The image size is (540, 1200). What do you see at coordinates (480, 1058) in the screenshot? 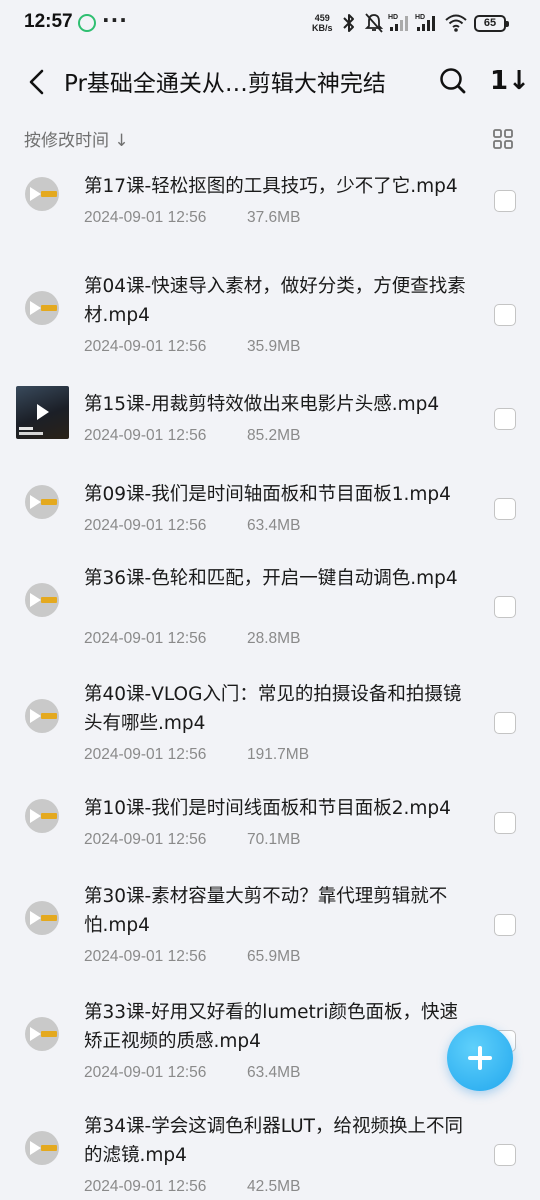
I see `add-fab-button` at bounding box center [480, 1058].